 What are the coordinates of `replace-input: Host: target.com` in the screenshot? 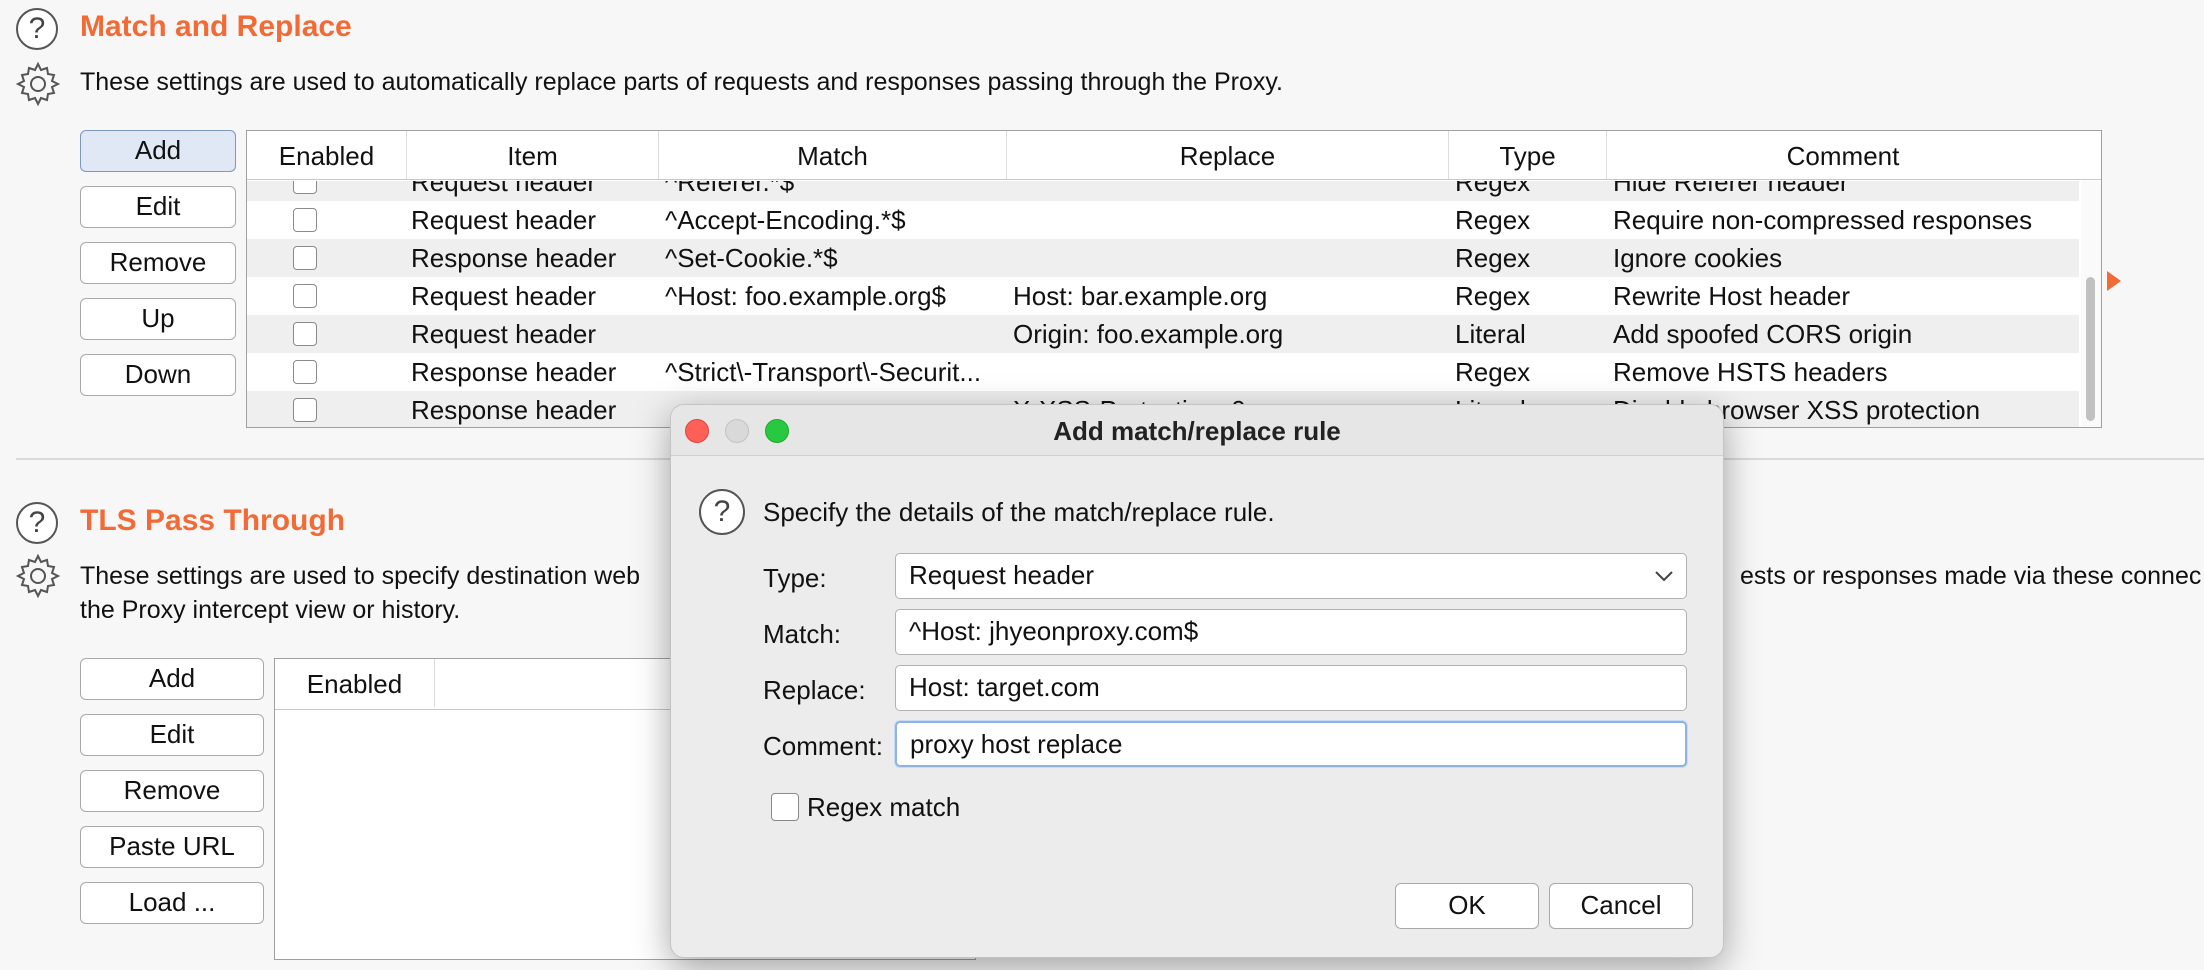 It's located at (1291, 688).